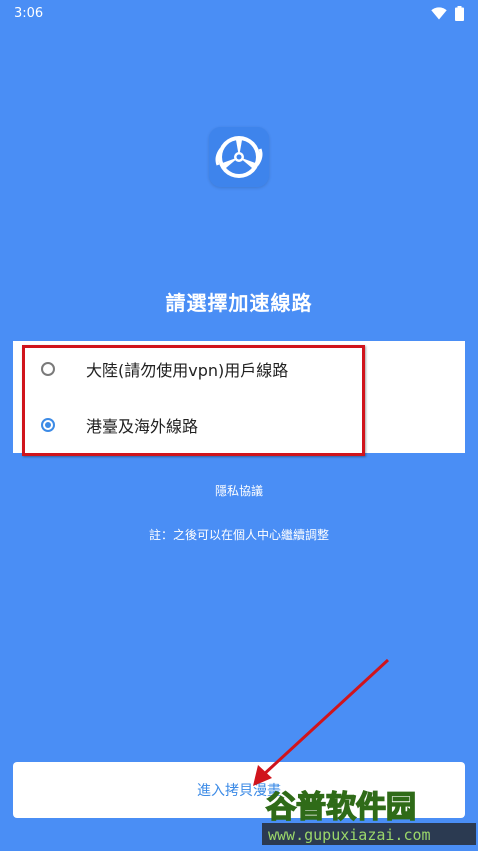  What do you see at coordinates (187, 370) in the screenshot?
I see `option-label: 大陸(請勿使用vpn)用戶線路` at bounding box center [187, 370].